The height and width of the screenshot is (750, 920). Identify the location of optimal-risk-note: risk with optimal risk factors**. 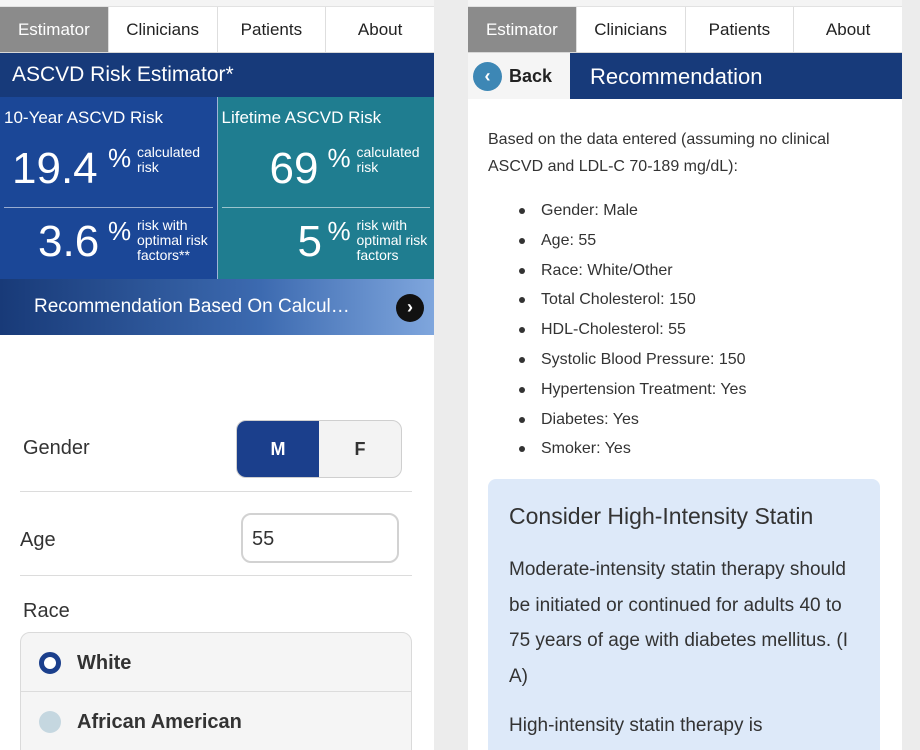
(172, 240).